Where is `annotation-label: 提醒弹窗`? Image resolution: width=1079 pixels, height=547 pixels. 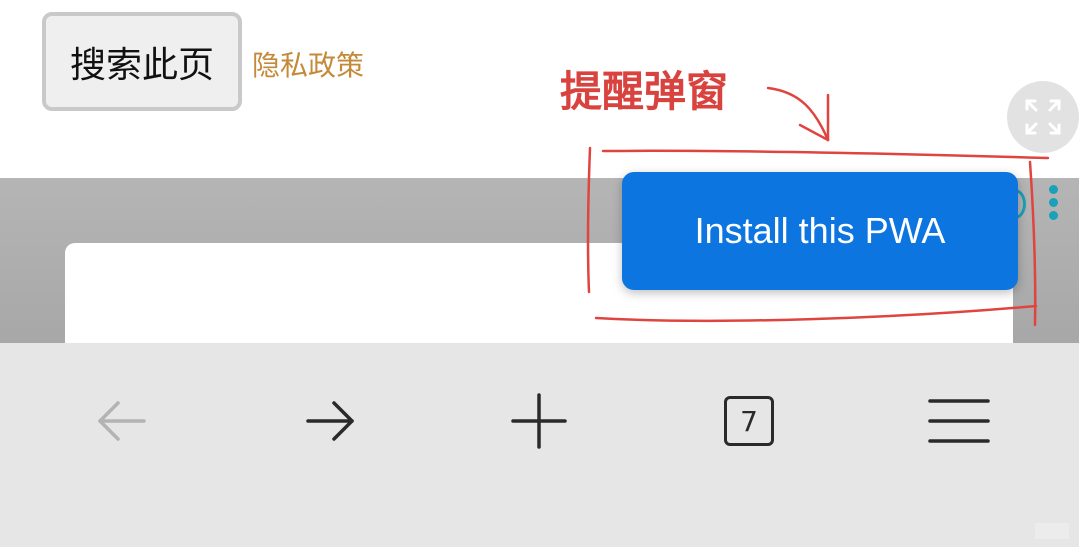 annotation-label: 提醒弹窗 is located at coordinates (644, 91).